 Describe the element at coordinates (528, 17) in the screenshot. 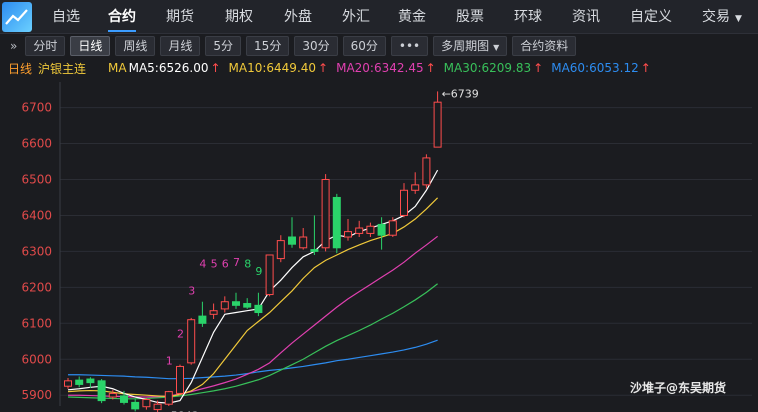

I see `nav-item-9: 环球` at that location.